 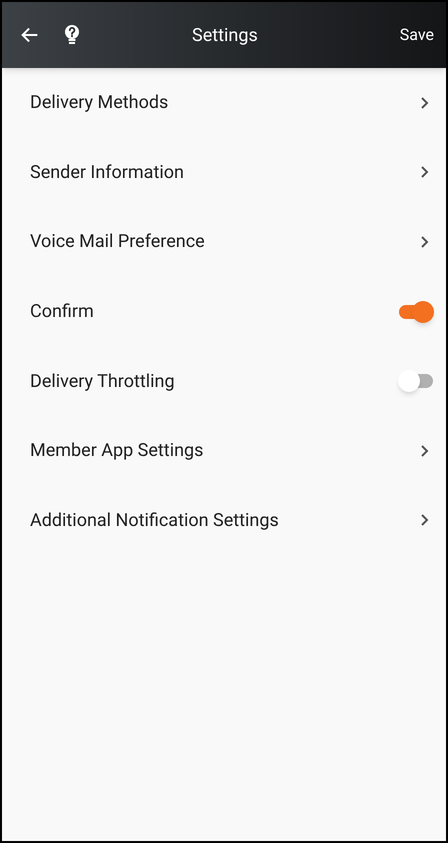 What do you see at coordinates (154, 520) in the screenshot?
I see `setting-label: Additional Notification Settings` at bounding box center [154, 520].